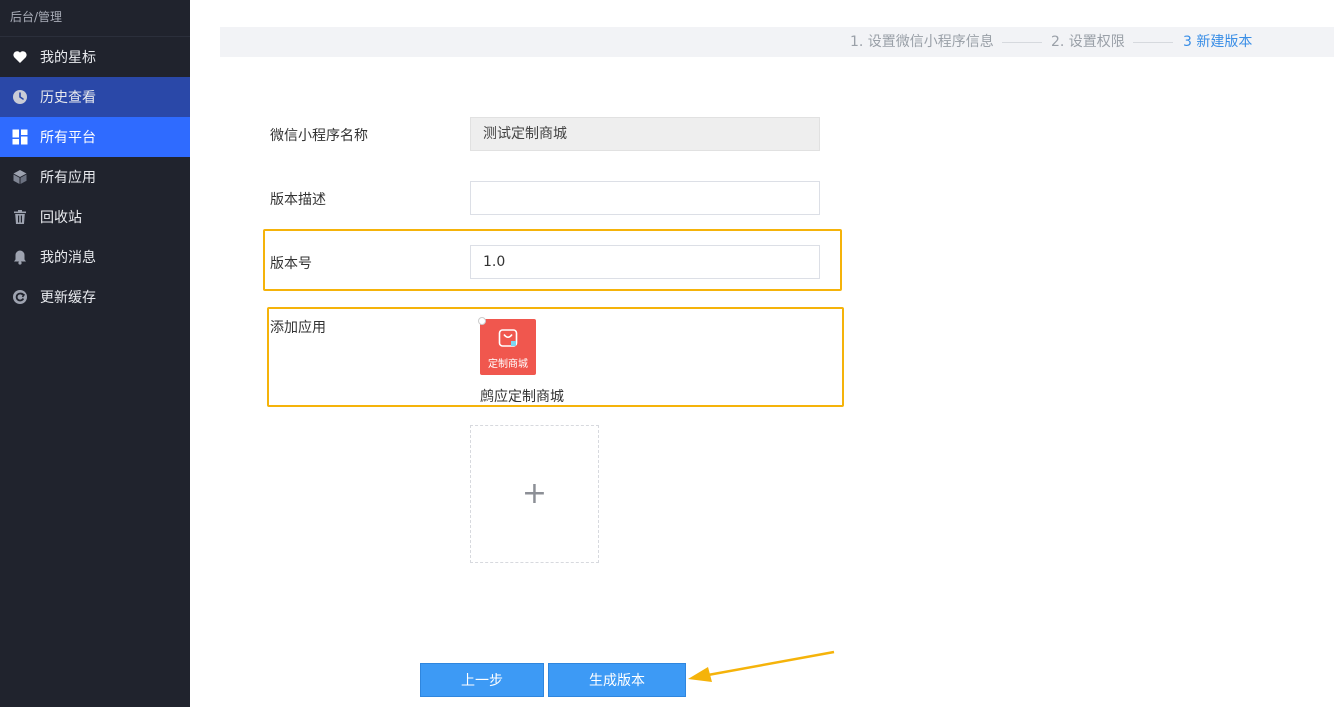 The image size is (1334, 707). What do you see at coordinates (291, 264) in the screenshot?
I see `version-label: 版本号` at bounding box center [291, 264].